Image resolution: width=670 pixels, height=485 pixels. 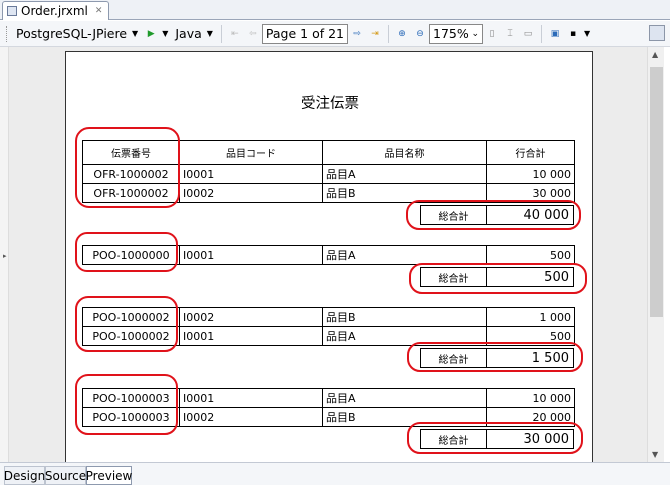 I want to click on column-header-item-code: 品目コード, so click(x=251, y=152).